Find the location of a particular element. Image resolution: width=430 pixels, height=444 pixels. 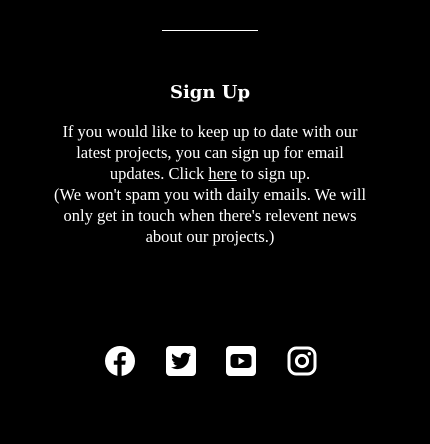

social-links is located at coordinates (210, 361).